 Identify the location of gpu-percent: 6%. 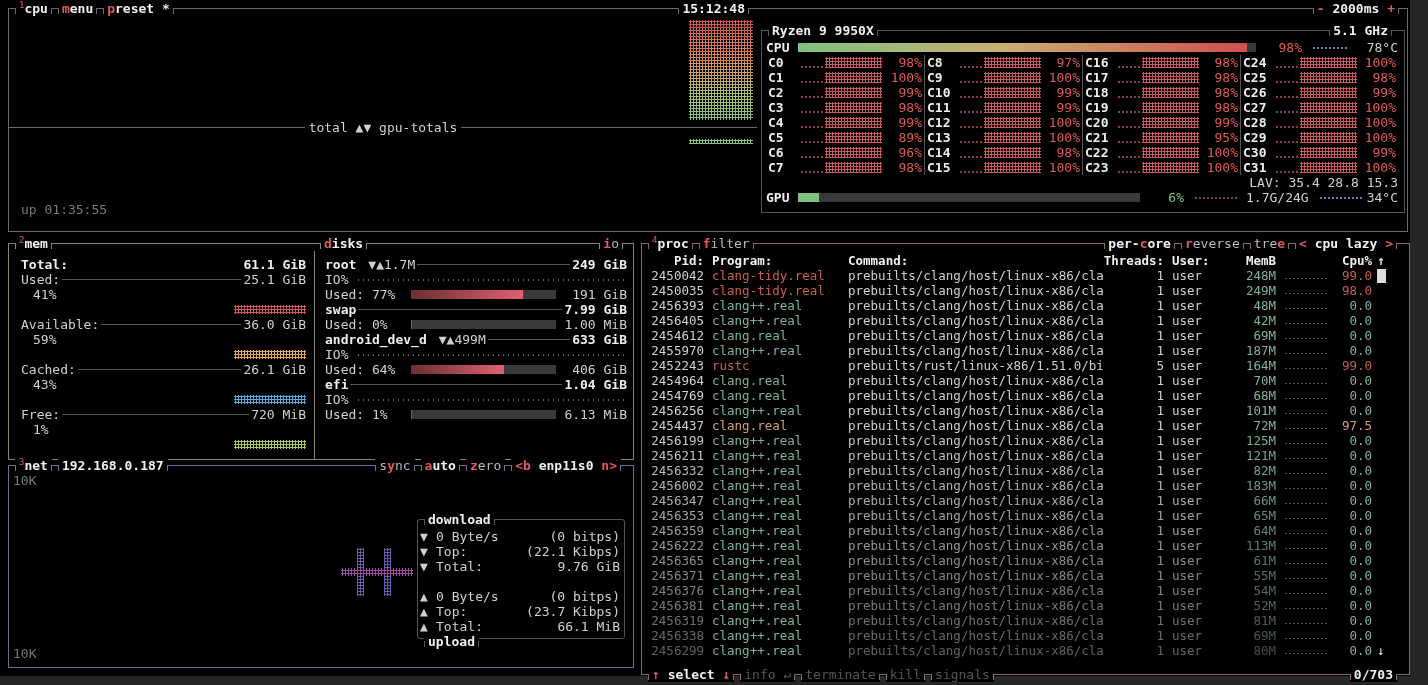
(1175, 197).